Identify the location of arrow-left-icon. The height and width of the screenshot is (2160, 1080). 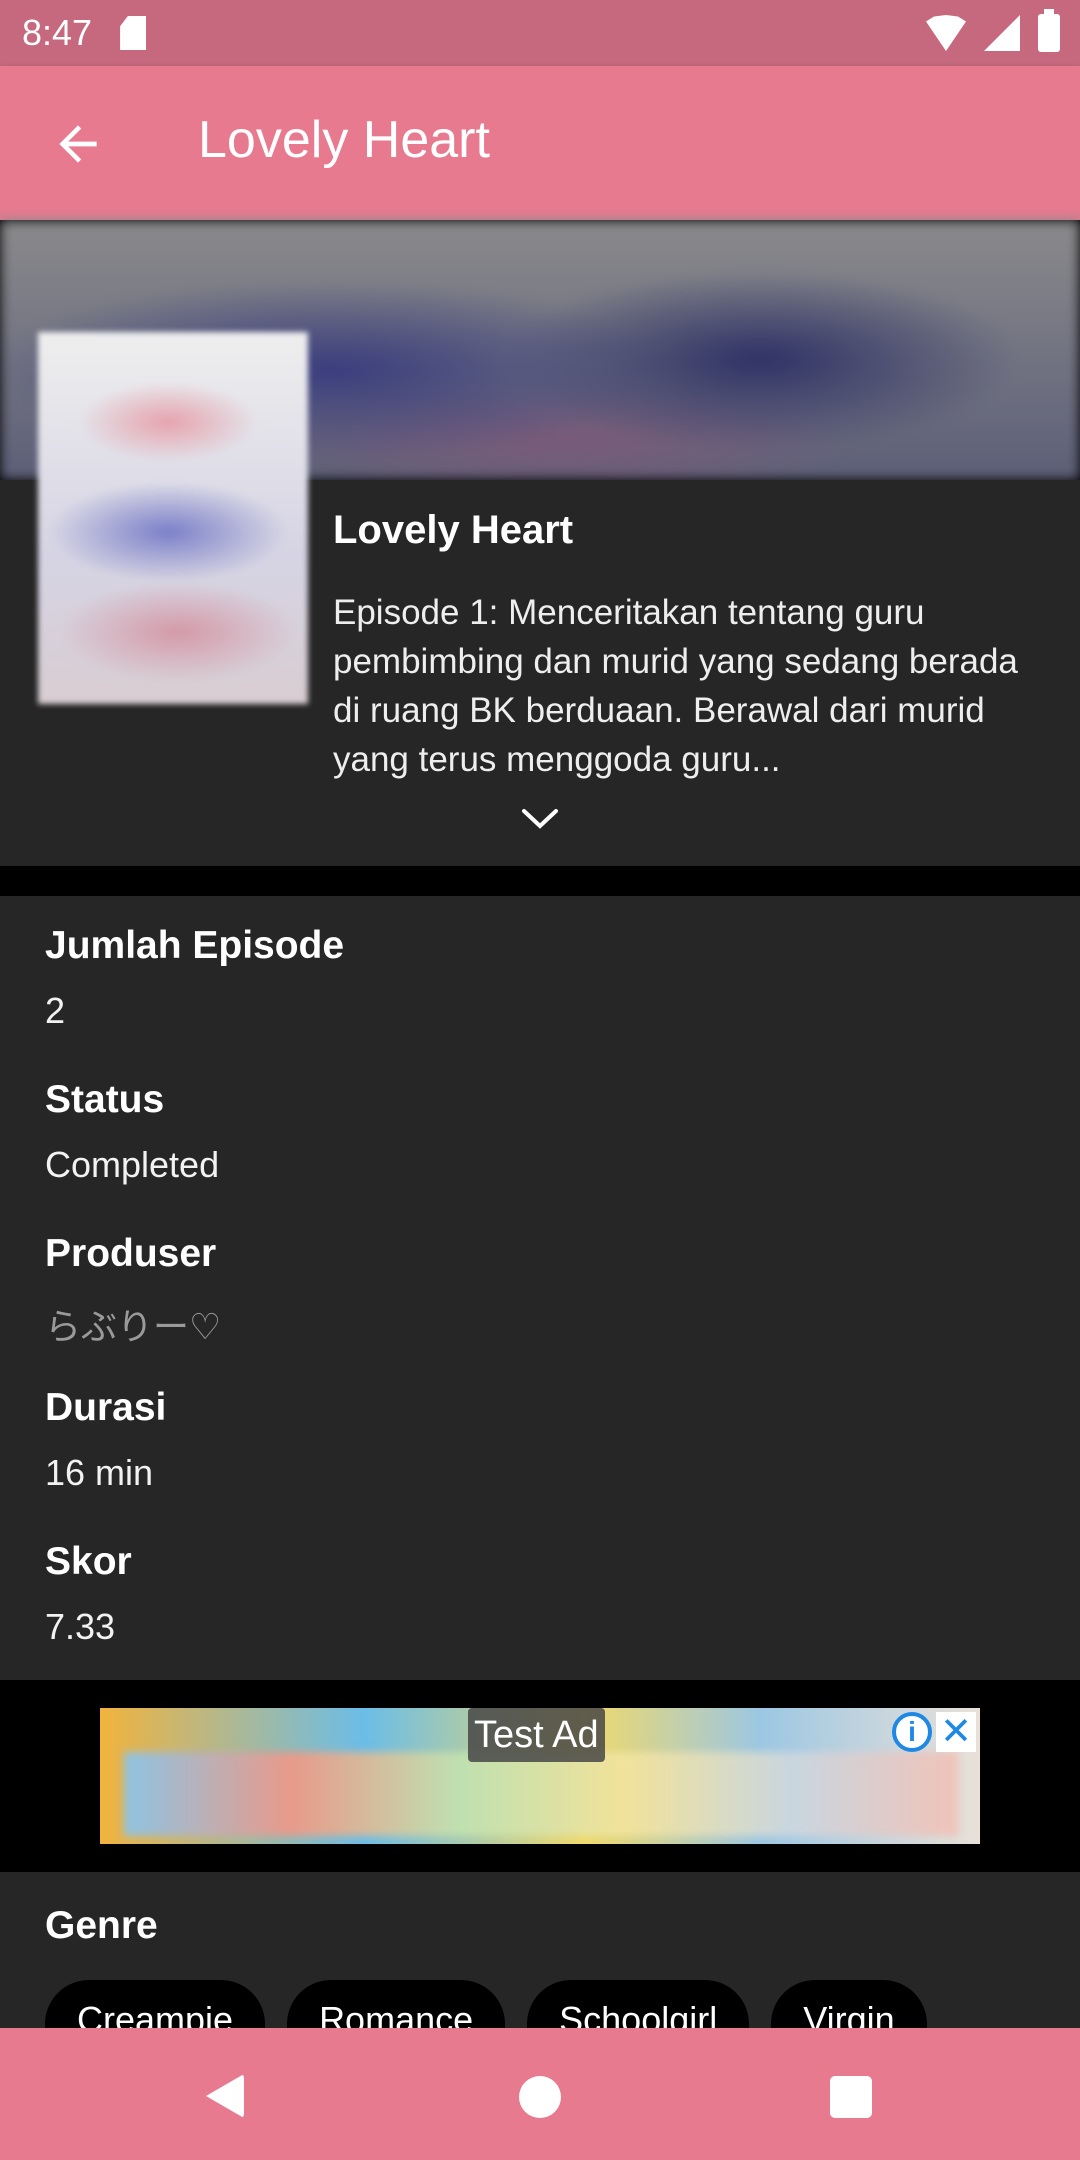
(78, 144).